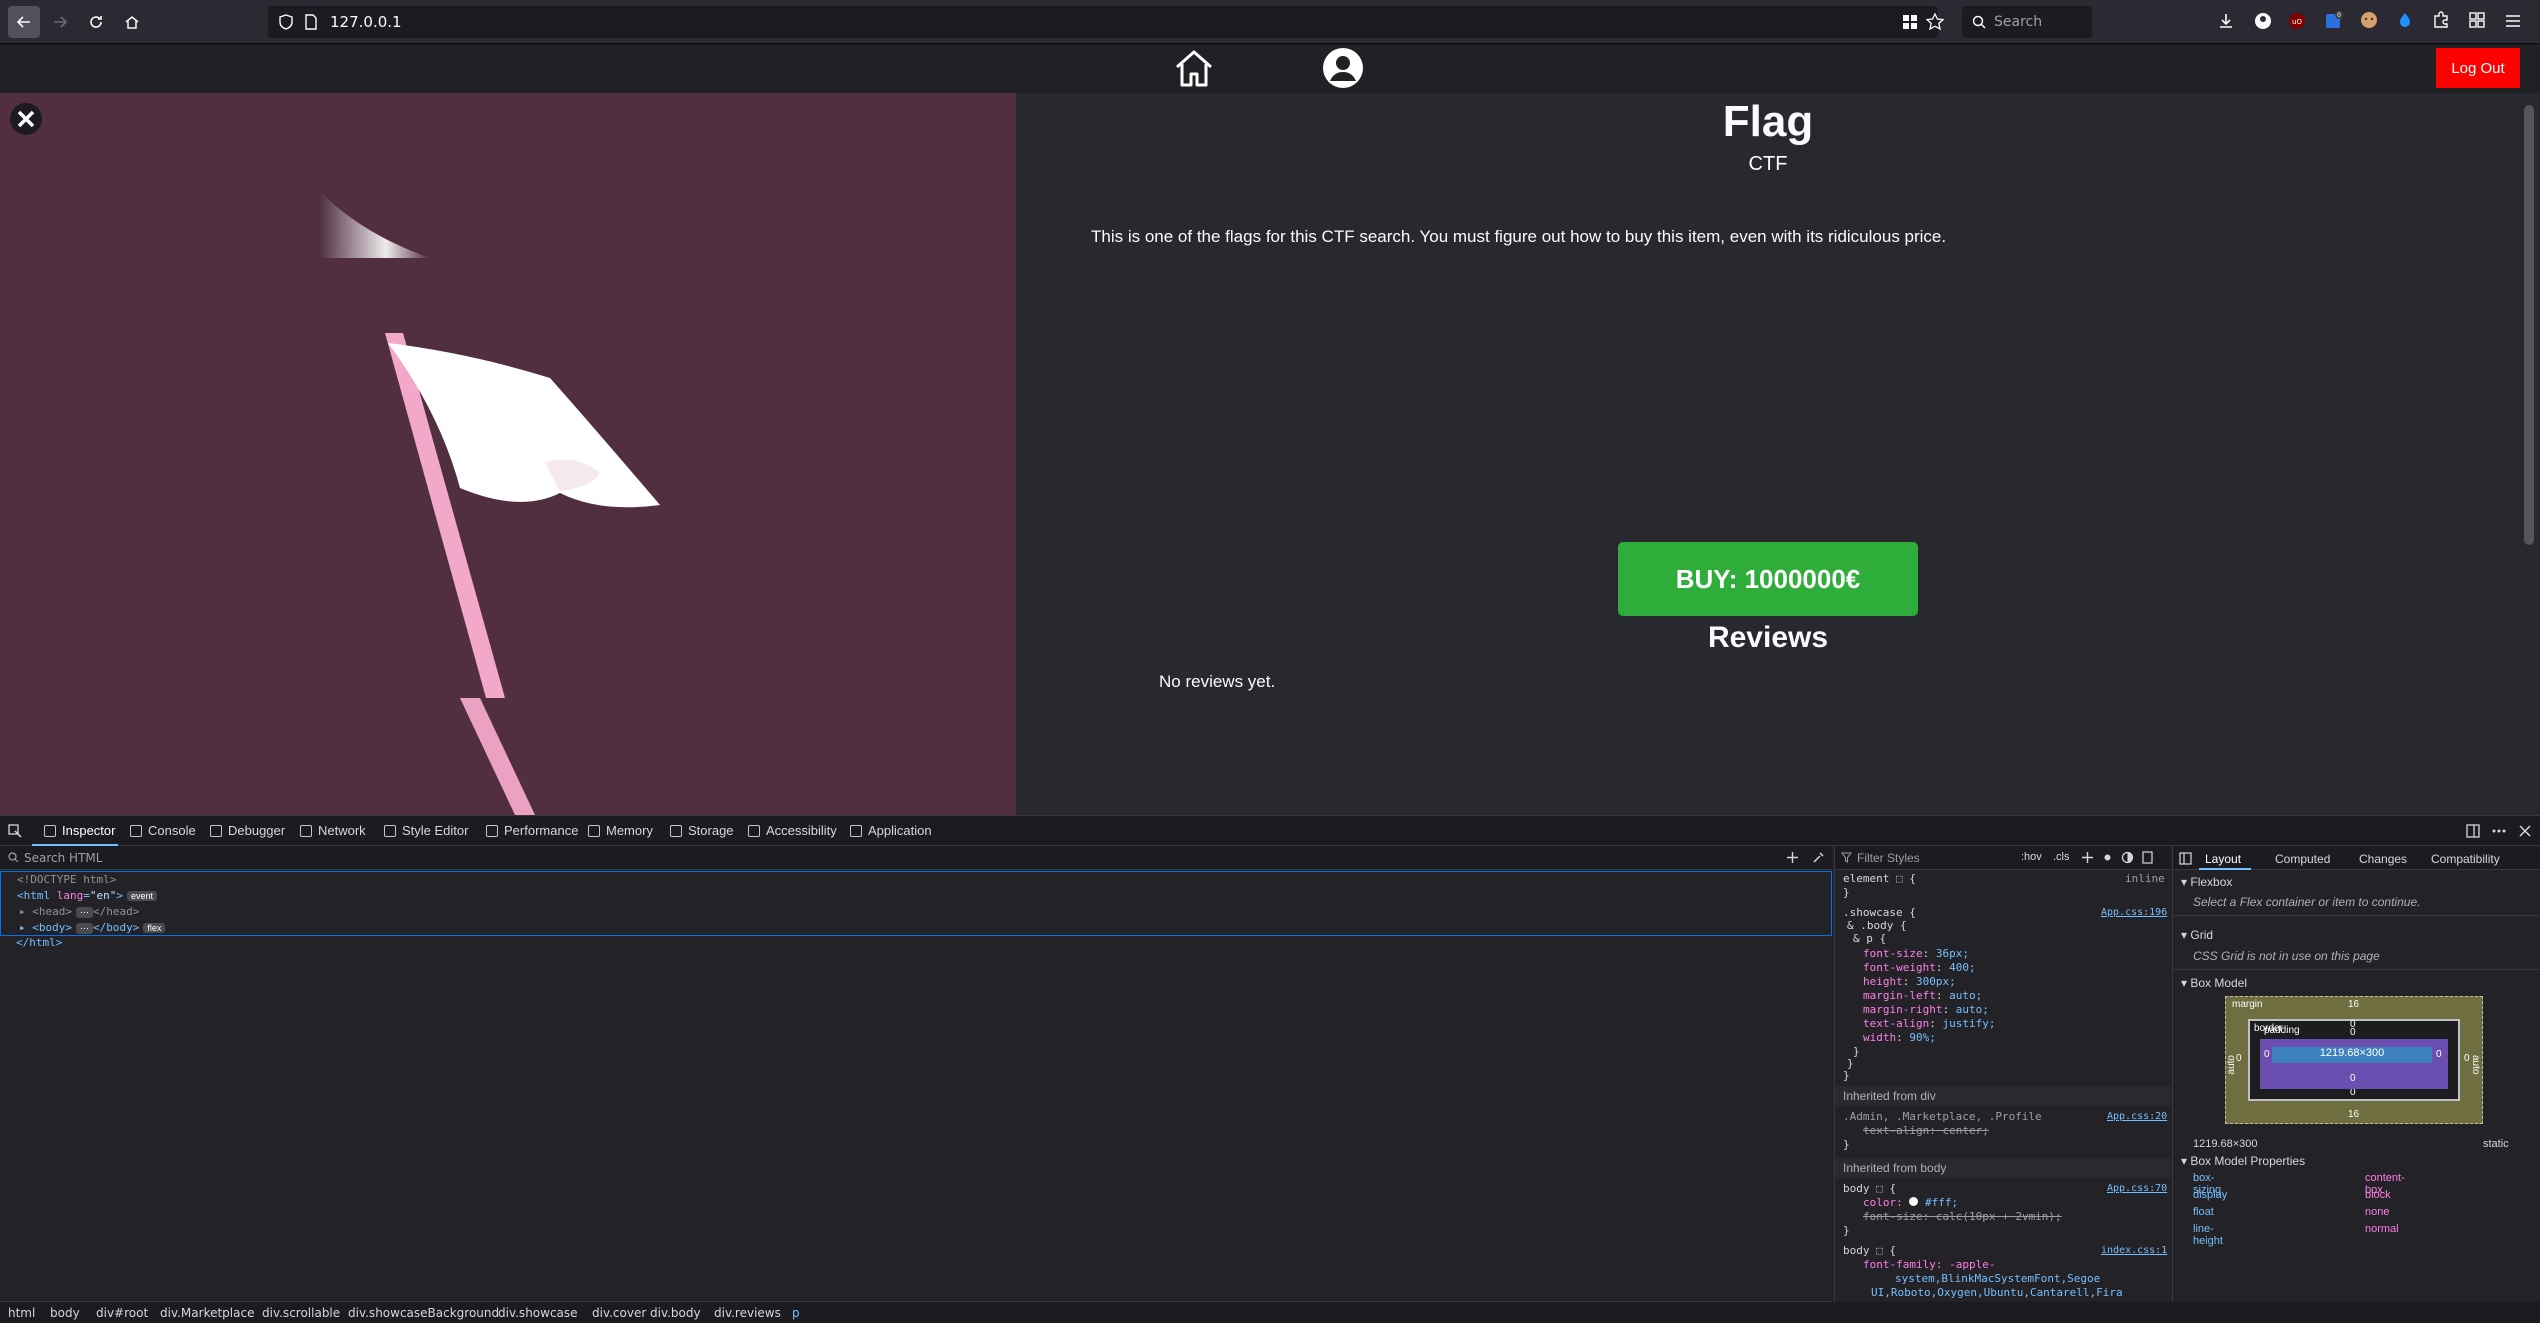 Image resolution: width=2540 pixels, height=1323 pixels. Describe the element at coordinates (1929, 1264) in the screenshot. I see `declaration: font-family: -apple-` at that location.